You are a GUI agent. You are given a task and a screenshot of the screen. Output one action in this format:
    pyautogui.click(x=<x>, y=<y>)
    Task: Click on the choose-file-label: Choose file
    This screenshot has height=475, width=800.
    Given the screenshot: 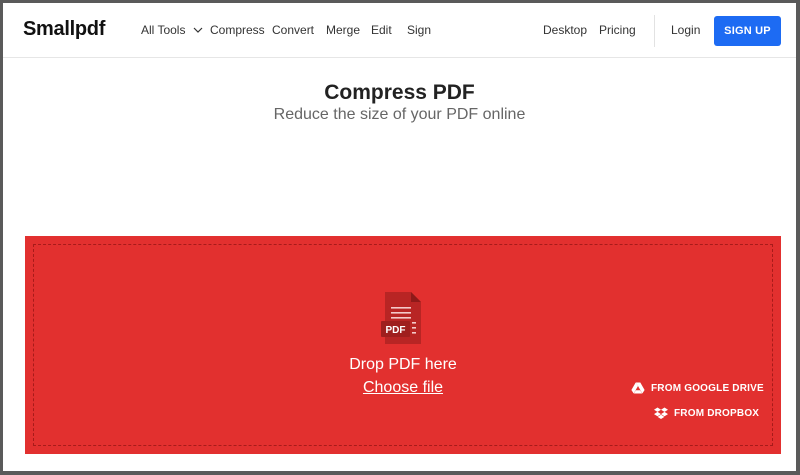 What is the action you would take?
    pyautogui.click(x=403, y=387)
    